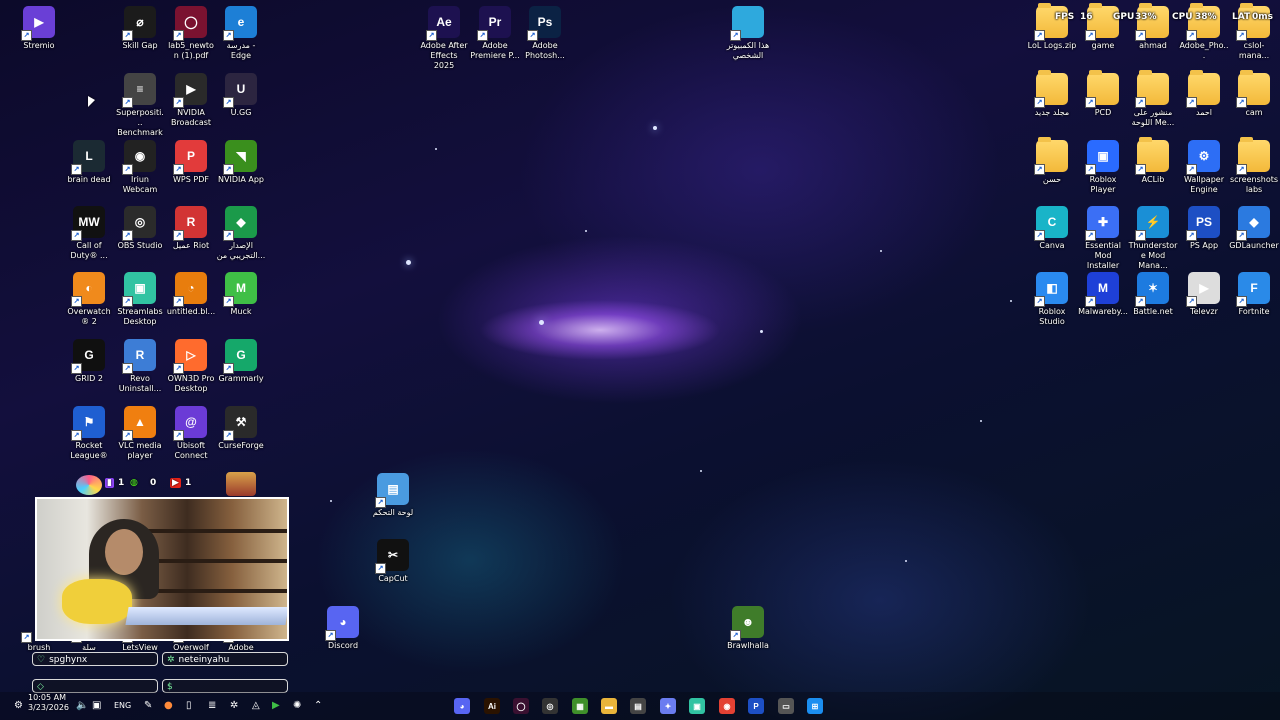  Describe the element at coordinates (609, 706) in the screenshot. I see `file-explorer-icon: ▬` at that location.